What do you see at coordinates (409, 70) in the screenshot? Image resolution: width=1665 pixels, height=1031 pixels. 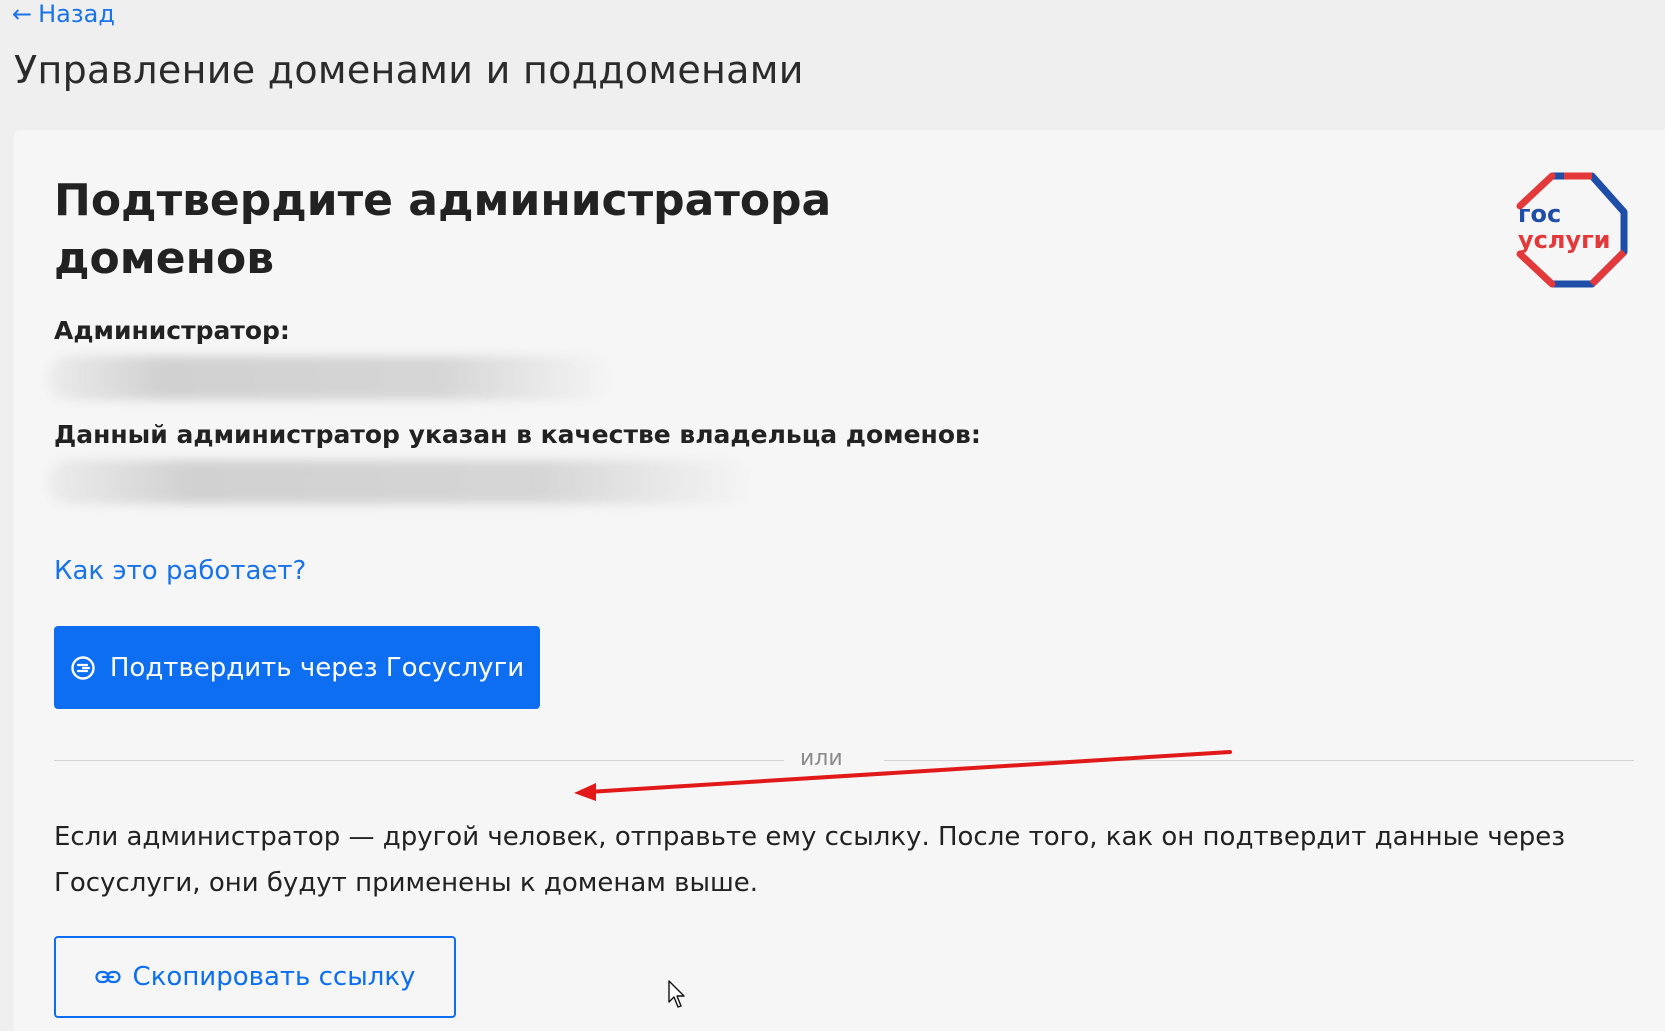 I see `page-title: Управление доменами и поддоменами` at bounding box center [409, 70].